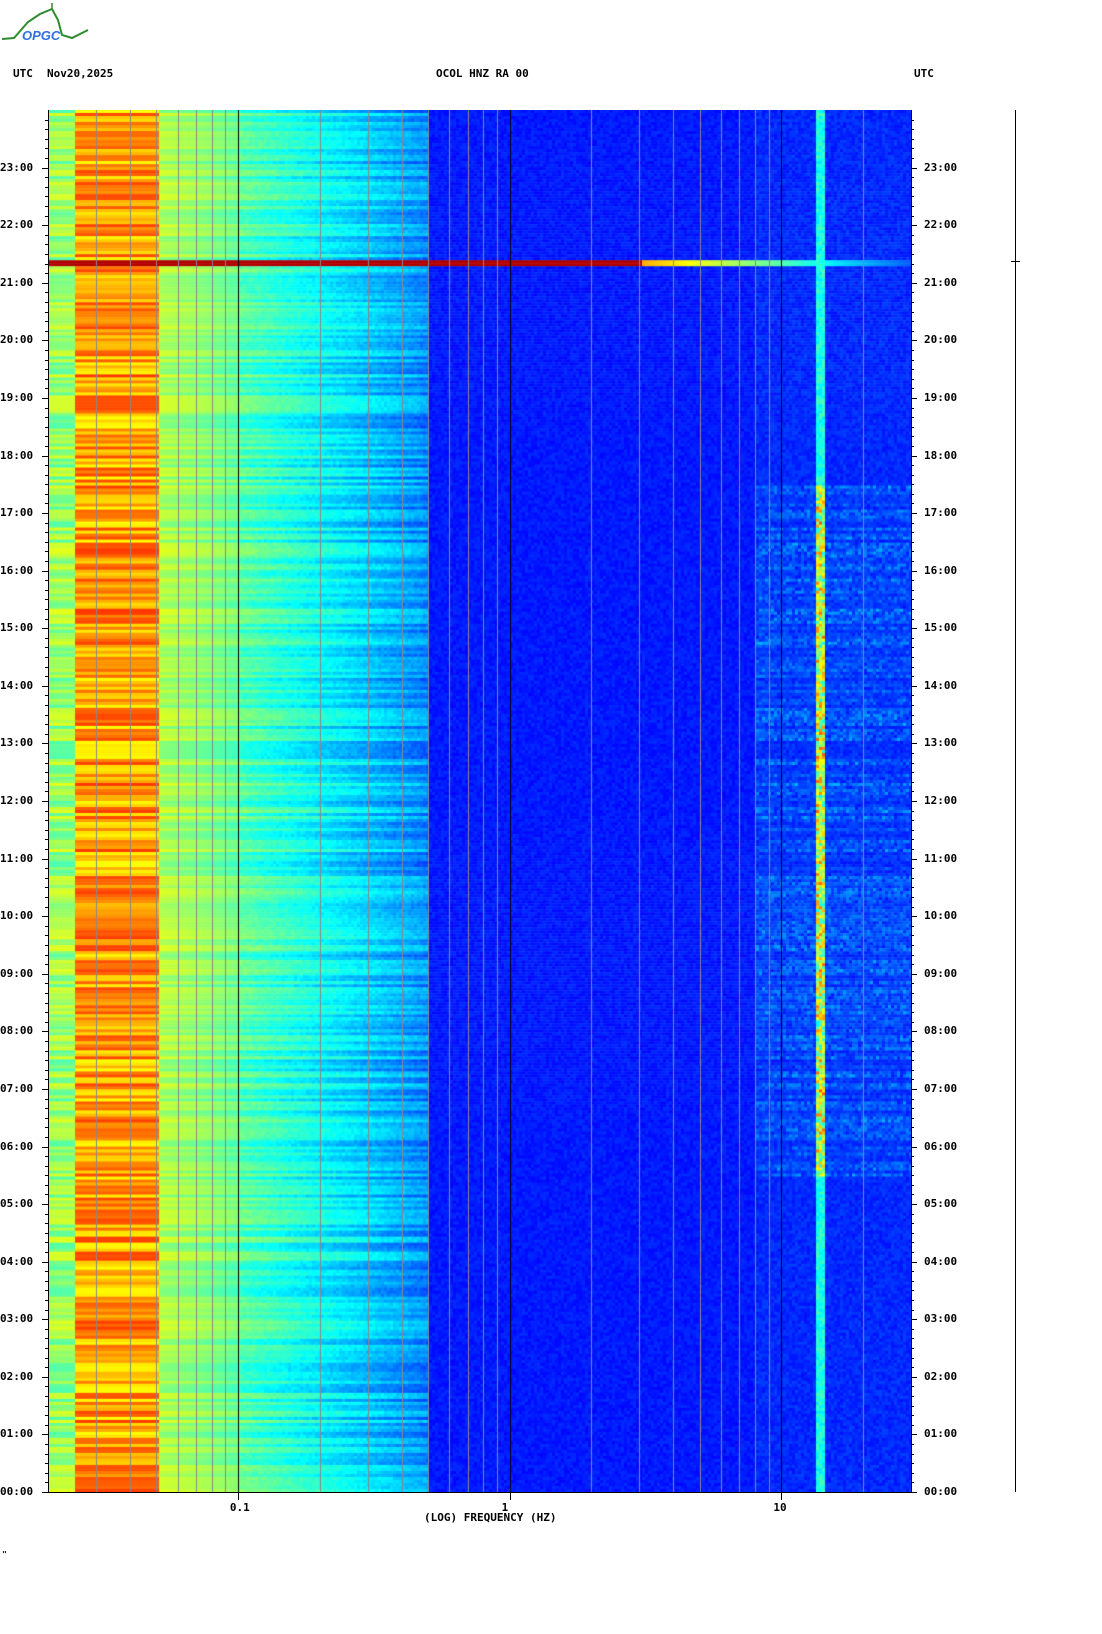 The width and height of the screenshot is (1102, 1634). I want to click on y-tick-label-right: 17:00, so click(941, 513).